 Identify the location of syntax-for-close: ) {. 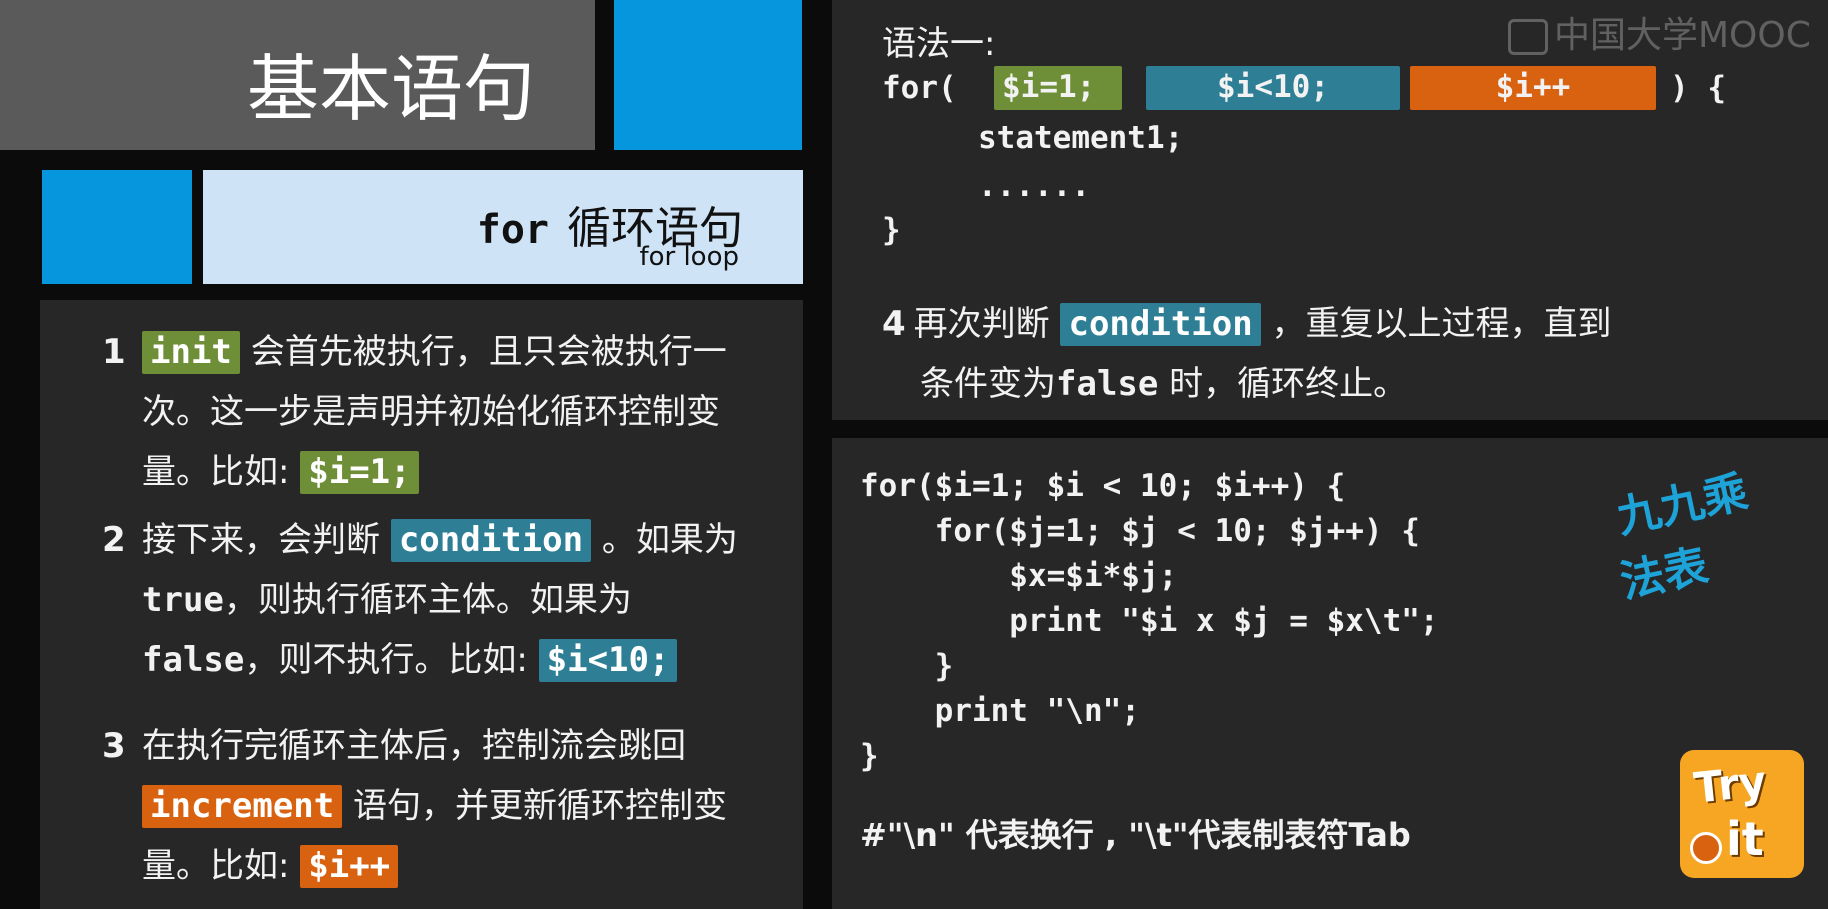
(1698, 88).